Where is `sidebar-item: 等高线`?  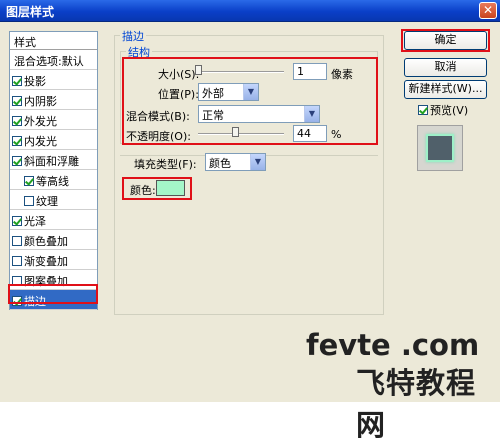 sidebar-item: 等高线 is located at coordinates (53, 180).